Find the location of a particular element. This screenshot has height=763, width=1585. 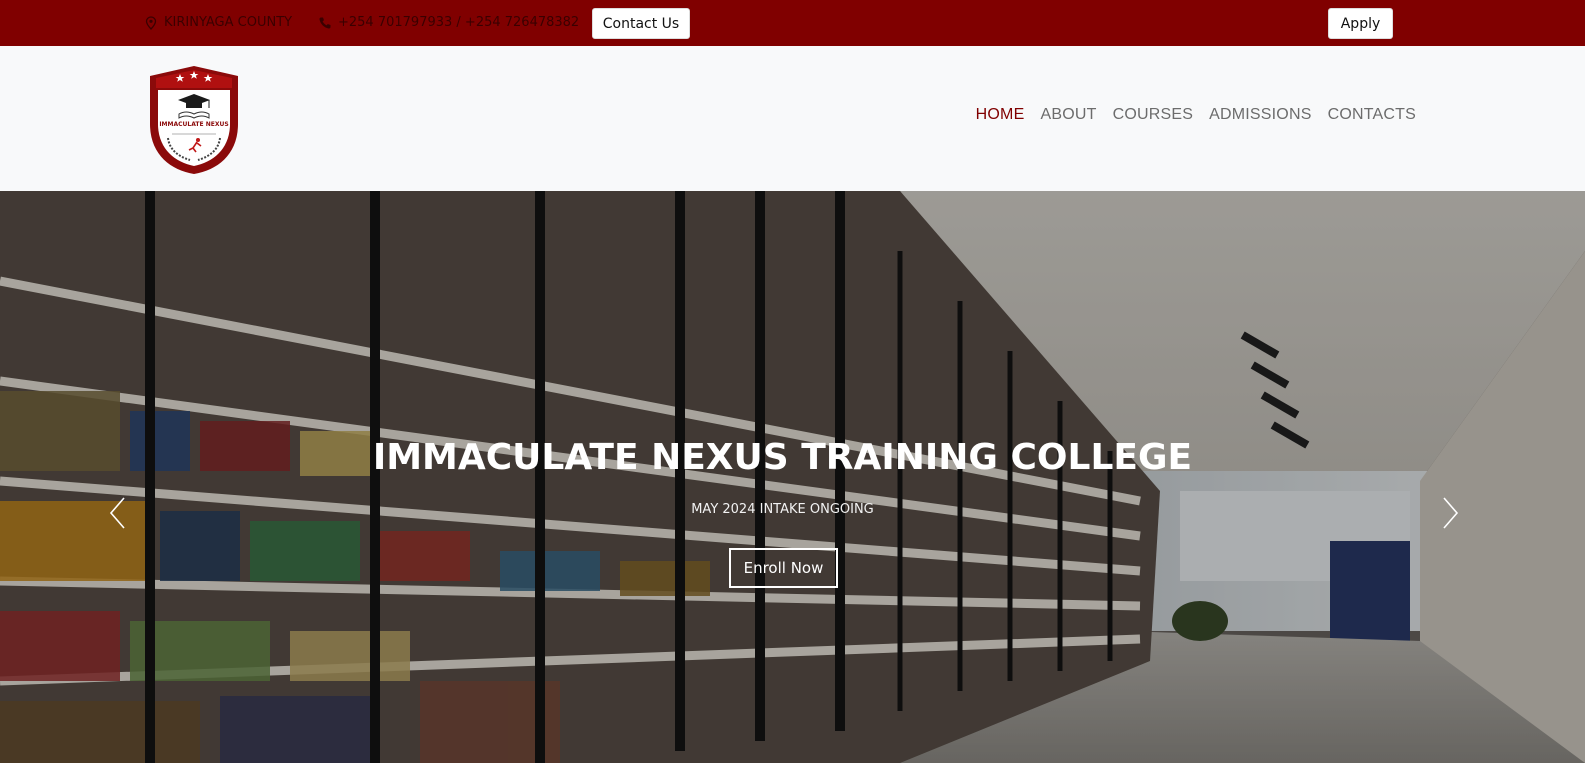

logo-text: IMMACULATE NEXUS is located at coordinates (193, 124).